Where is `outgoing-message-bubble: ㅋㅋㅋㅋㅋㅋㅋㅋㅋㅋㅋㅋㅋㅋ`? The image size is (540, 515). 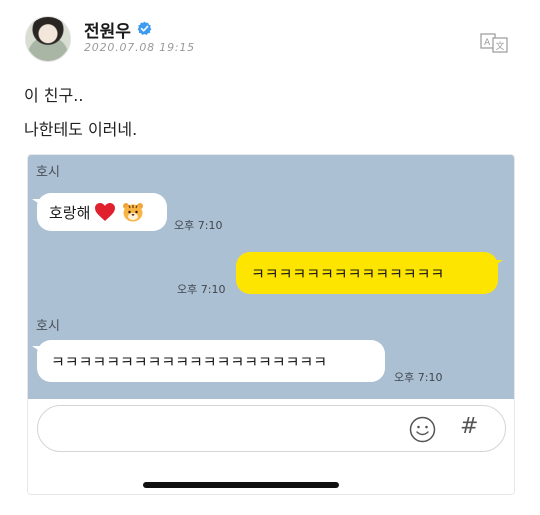
outgoing-message-bubble: ㅋㅋㅋㅋㅋㅋㅋㅋㅋㅋㅋㅋㅋㅋ is located at coordinates (369, 273).